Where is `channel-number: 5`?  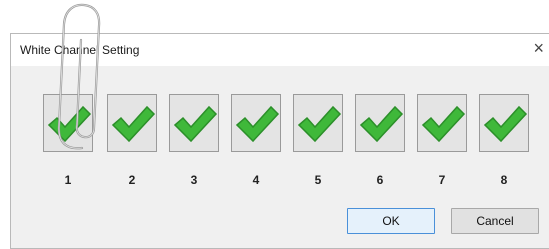
channel-number: 5 is located at coordinates (318, 180).